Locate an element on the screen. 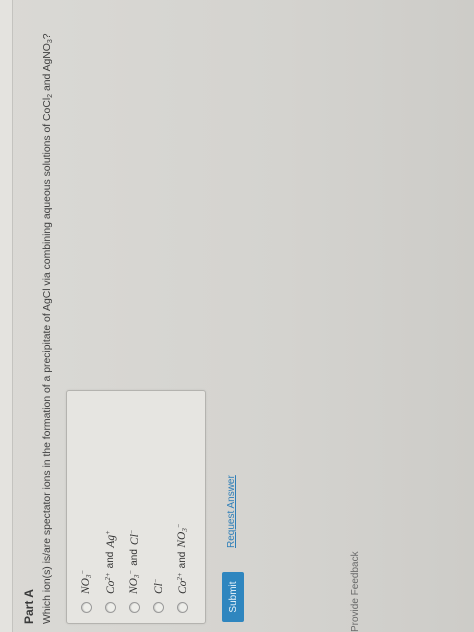 This screenshot has height=632, width=474. request-answer-link: Request Answer is located at coordinates (231, 511).